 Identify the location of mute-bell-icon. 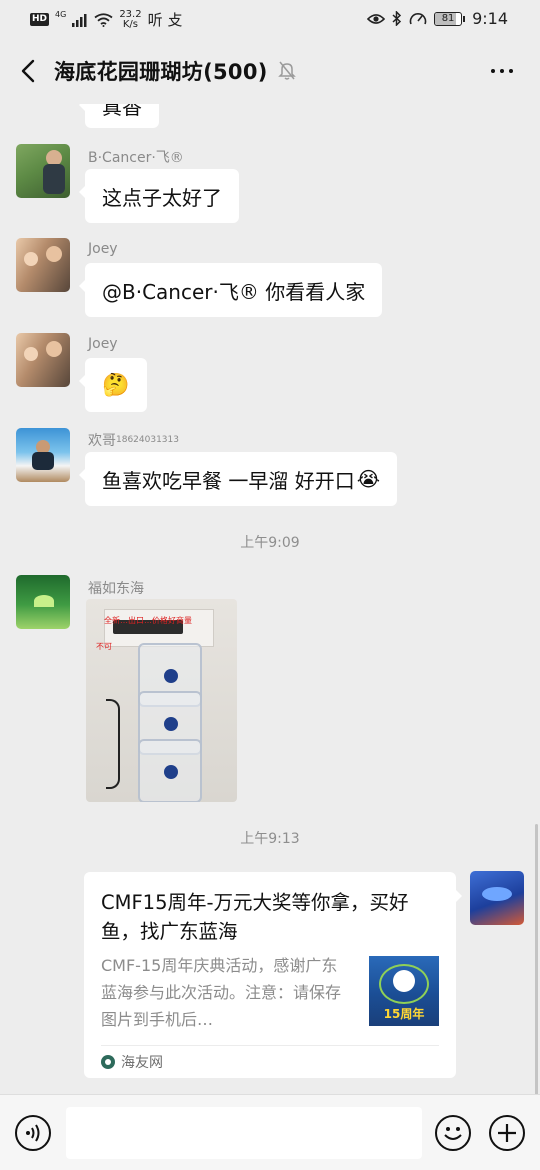
(287, 70).